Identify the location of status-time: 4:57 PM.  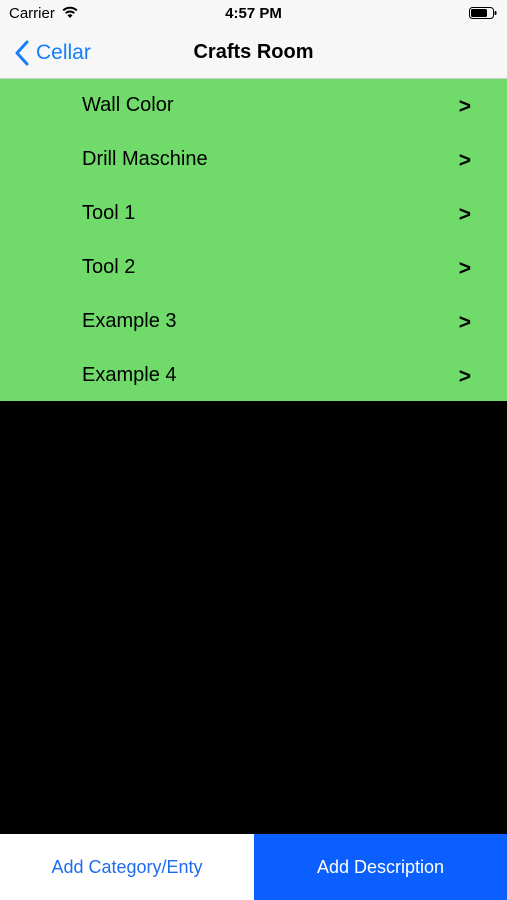
(253, 13).